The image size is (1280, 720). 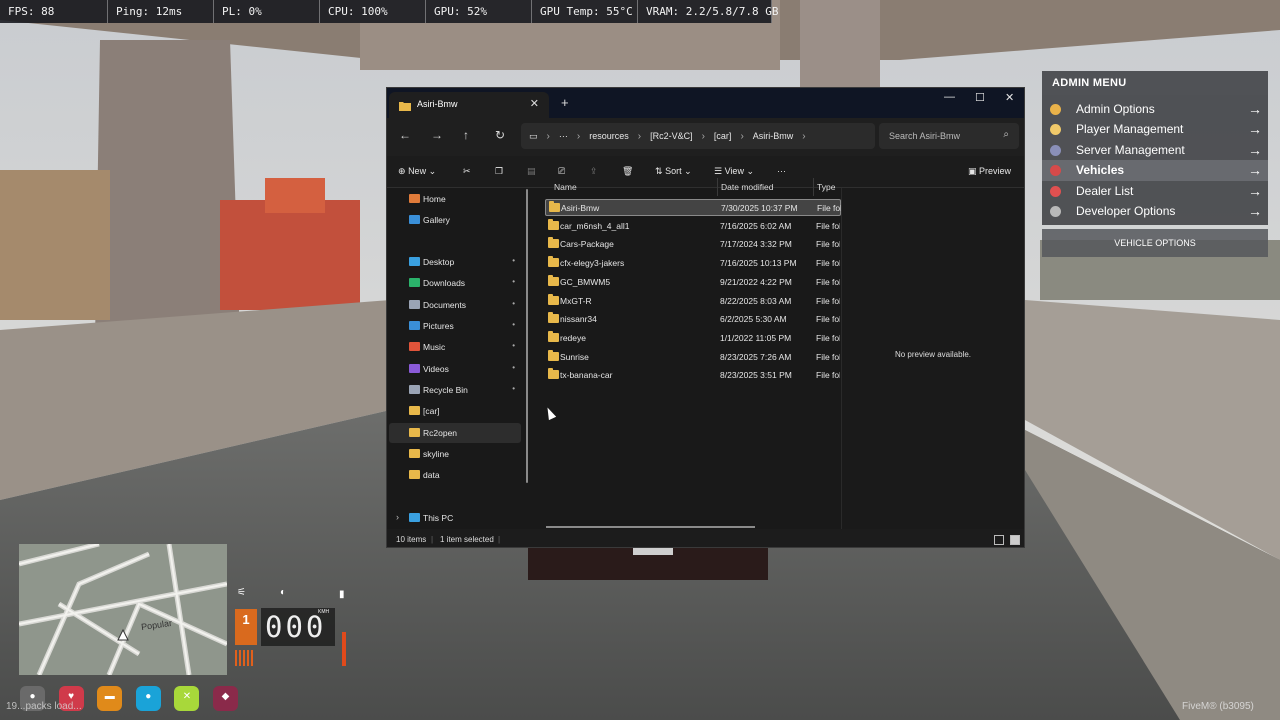 What do you see at coordinates (759, 208) in the screenshot?
I see `file-date-modified: 7/30/2025 10:37 PM` at bounding box center [759, 208].